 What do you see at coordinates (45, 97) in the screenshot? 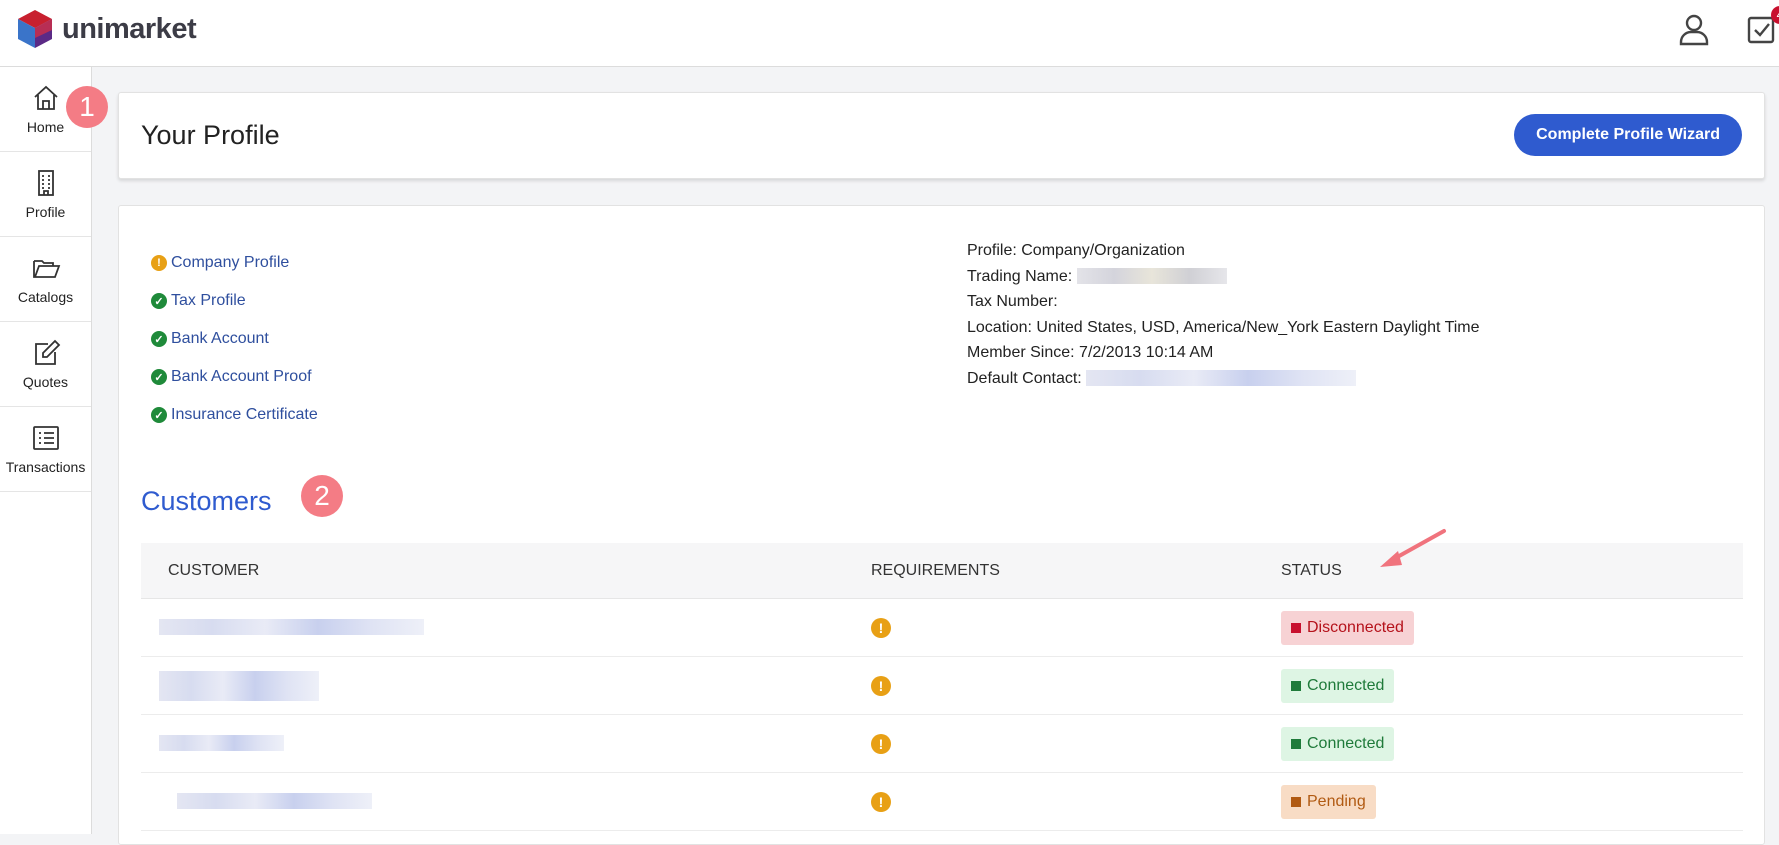
I see `home-icon` at bounding box center [45, 97].